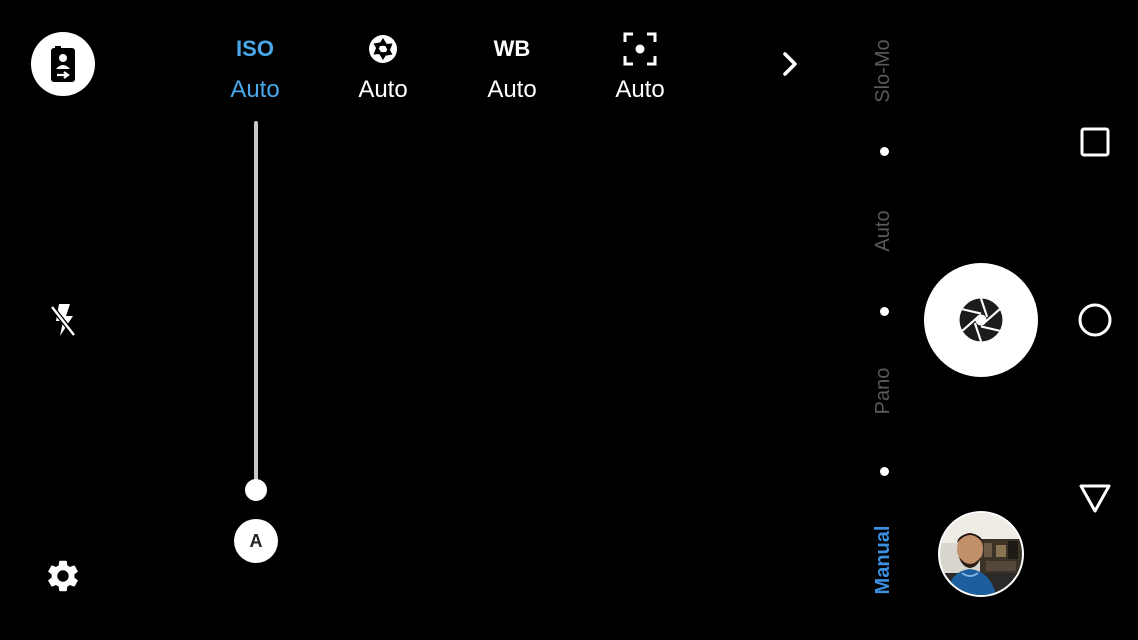 The height and width of the screenshot is (640, 1138). What do you see at coordinates (883, 391) in the screenshot?
I see `mode-pano: Pano` at bounding box center [883, 391].